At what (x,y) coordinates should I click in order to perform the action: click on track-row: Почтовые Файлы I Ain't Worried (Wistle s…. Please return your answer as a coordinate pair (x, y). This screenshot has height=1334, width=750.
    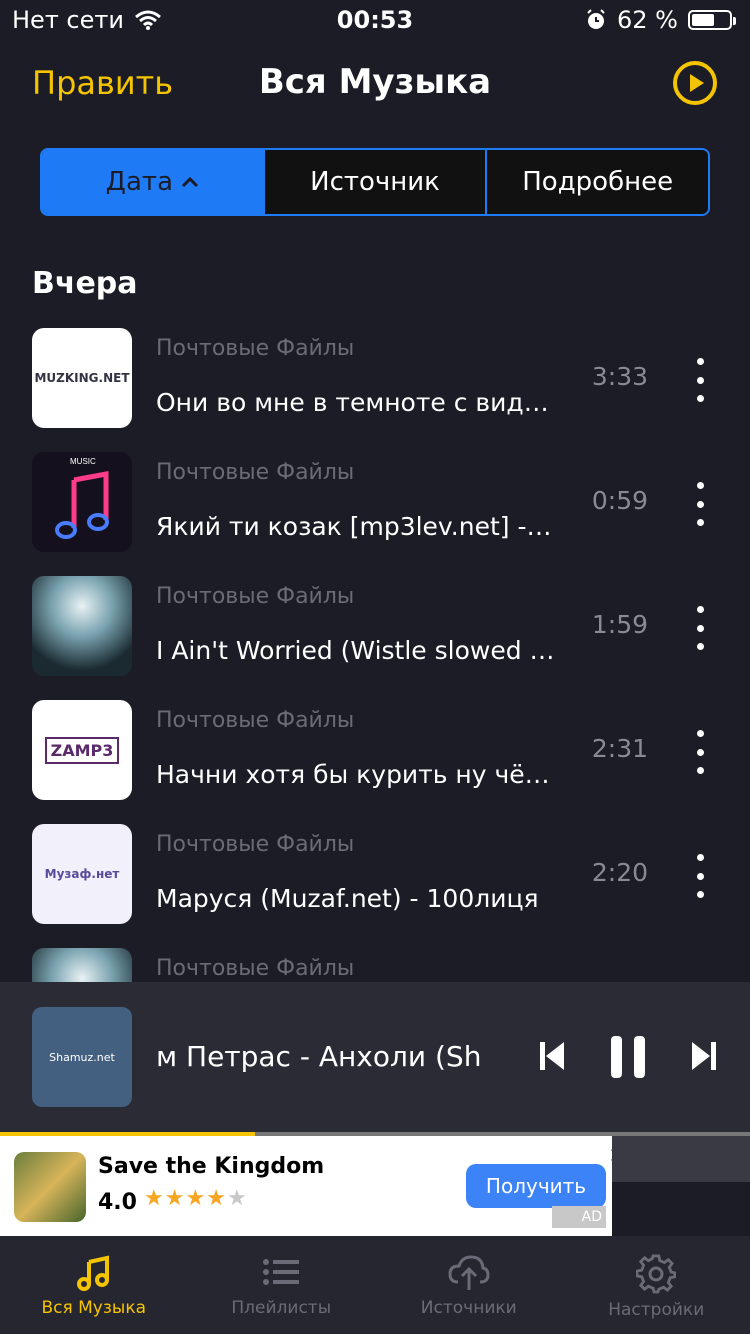
    Looking at the image, I should click on (375, 632).